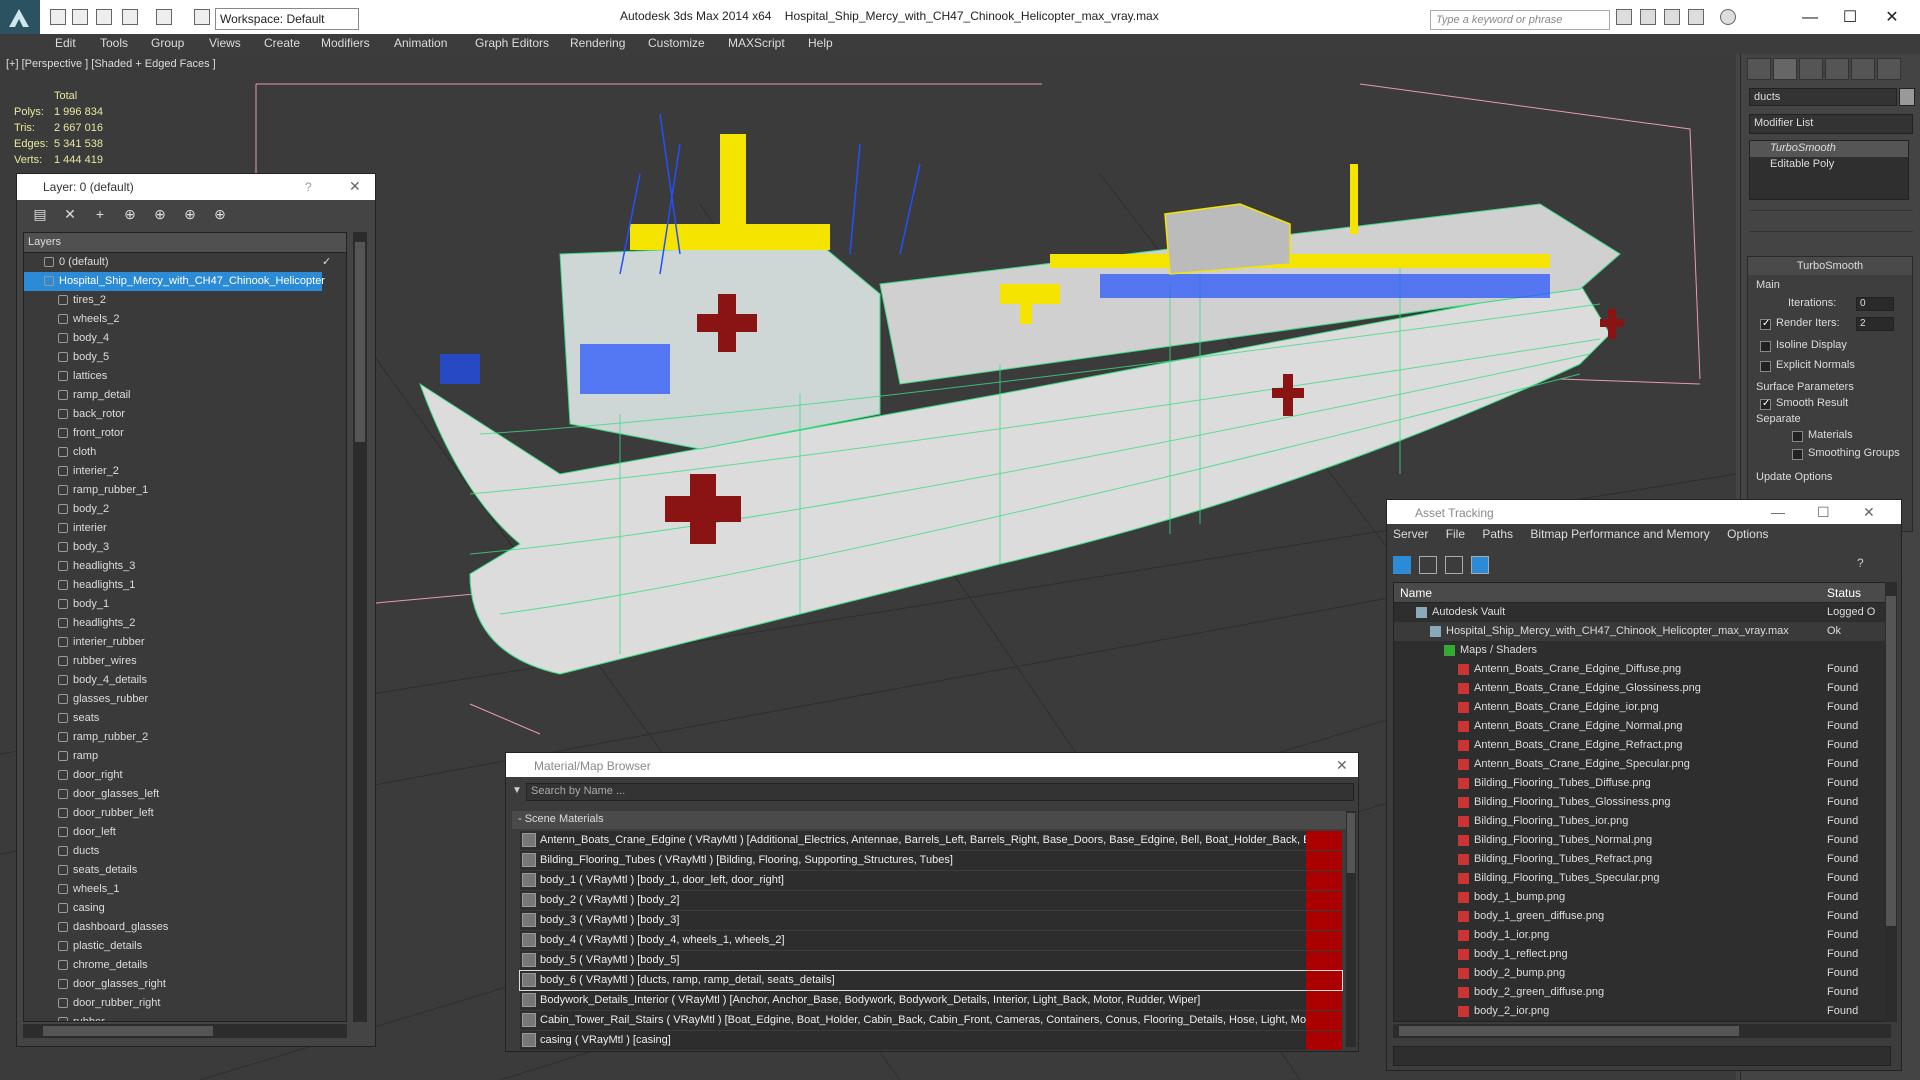 Image resolution: width=1920 pixels, height=1080 pixels. I want to click on undo-icon, so click(130, 17).